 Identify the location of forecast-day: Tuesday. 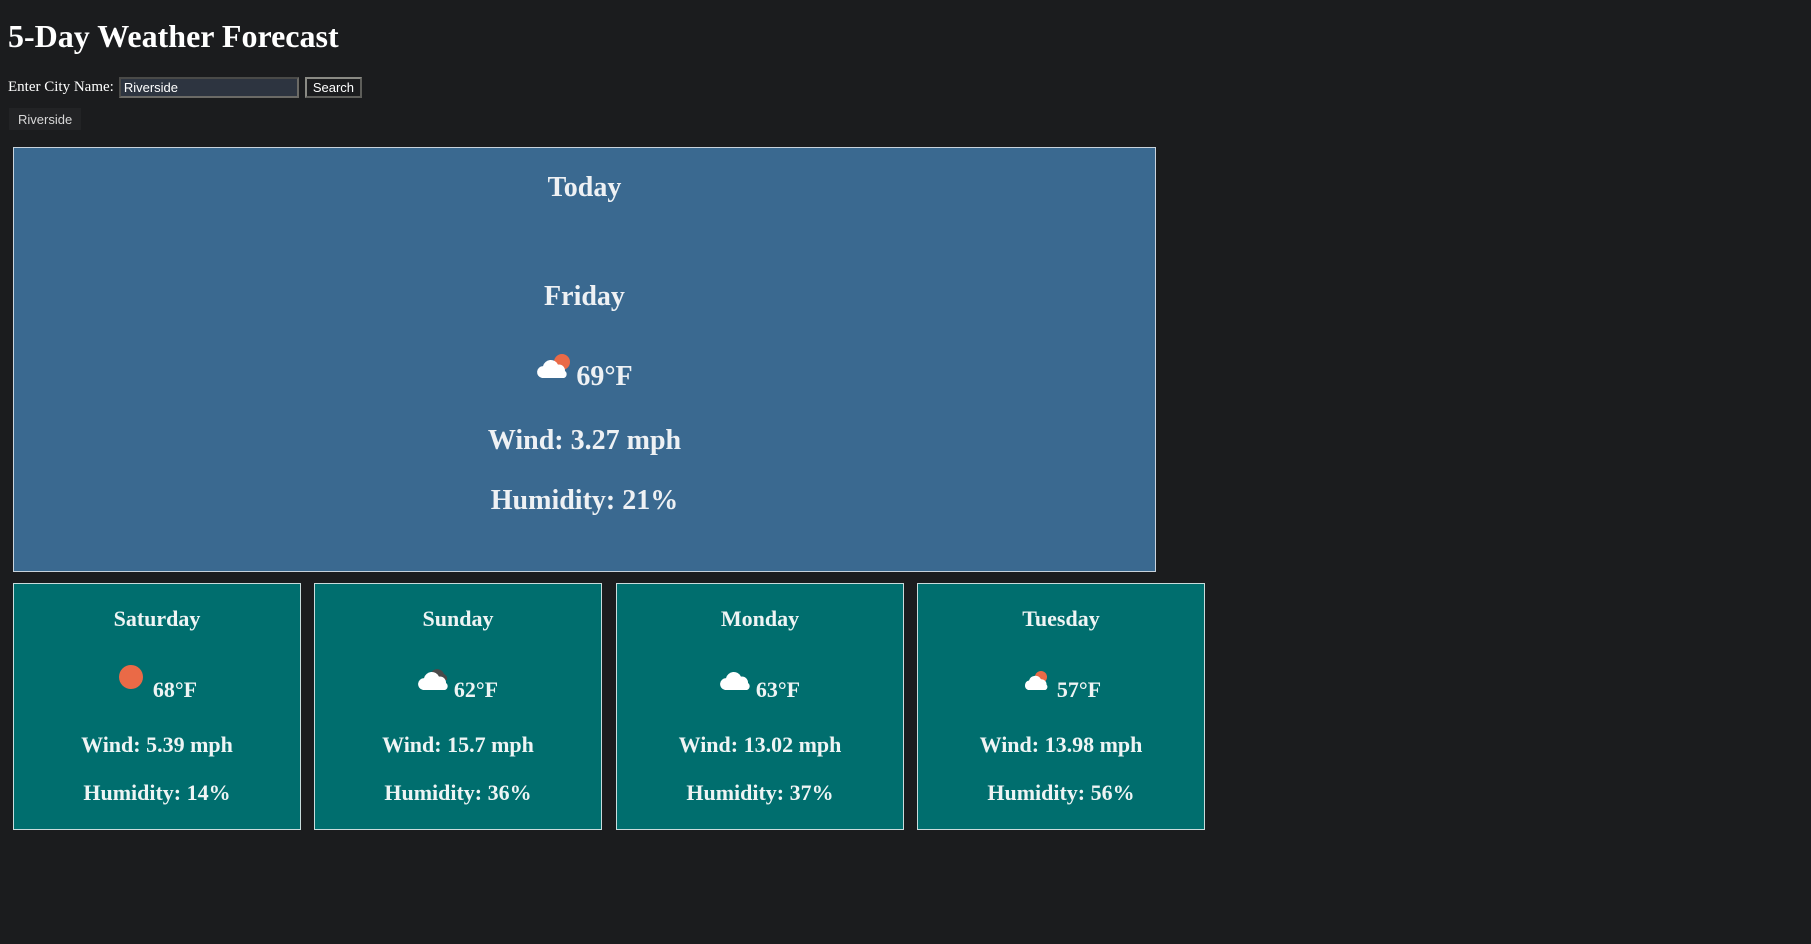
(1061, 618).